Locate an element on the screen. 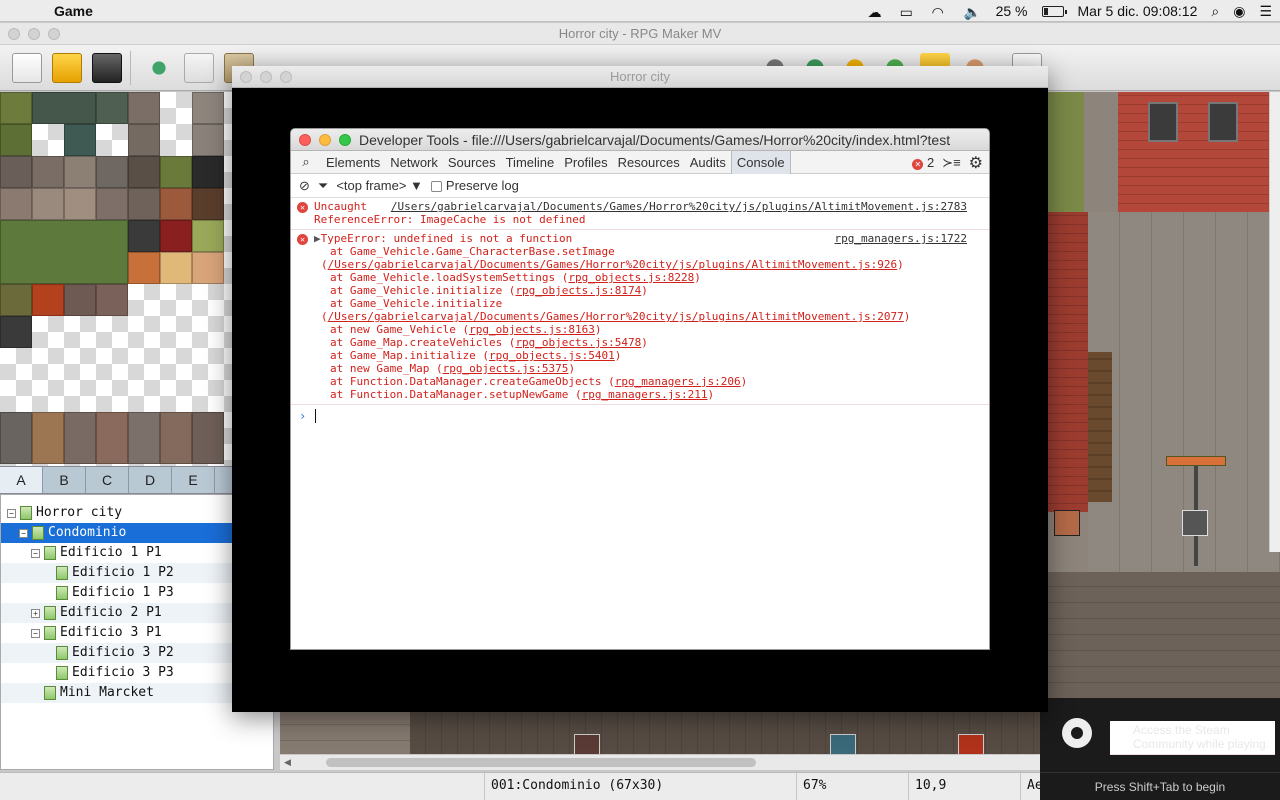 Image resolution: width=1280 pixels, height=800 pixels. volume-icon: 🔈 is located at coordinates (973, 12).